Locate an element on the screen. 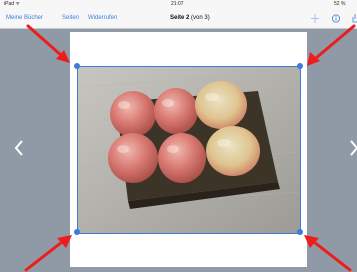  annotation-arrow-top-right-icon is located at coordinates (331, 45).